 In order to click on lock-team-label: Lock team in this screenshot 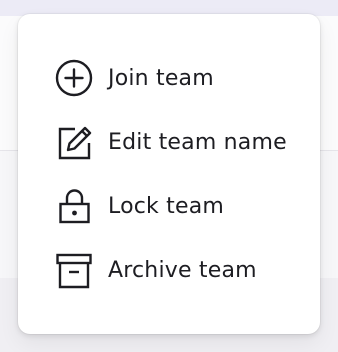, I will do `click(166, 206)`.